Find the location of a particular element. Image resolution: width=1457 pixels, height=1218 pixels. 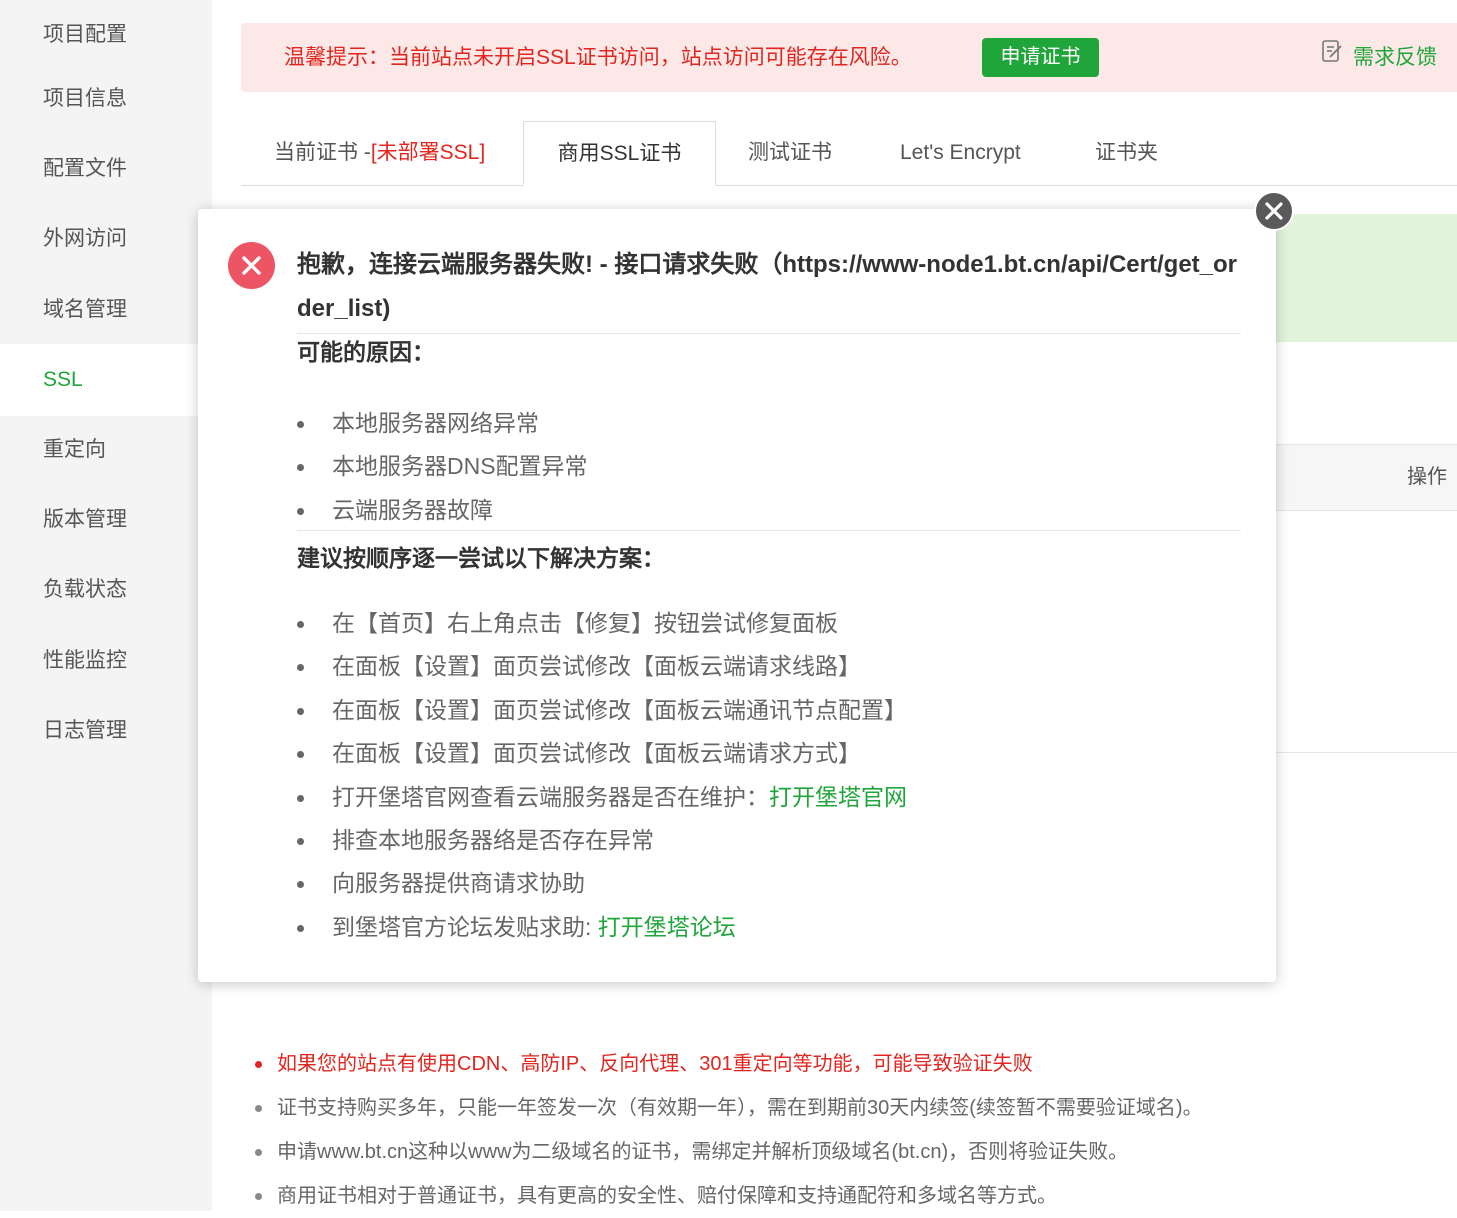

list-item: 到堡塔官方论坛发贴求助: 打开堡塔论坛 is located at coordinates (769, 927).